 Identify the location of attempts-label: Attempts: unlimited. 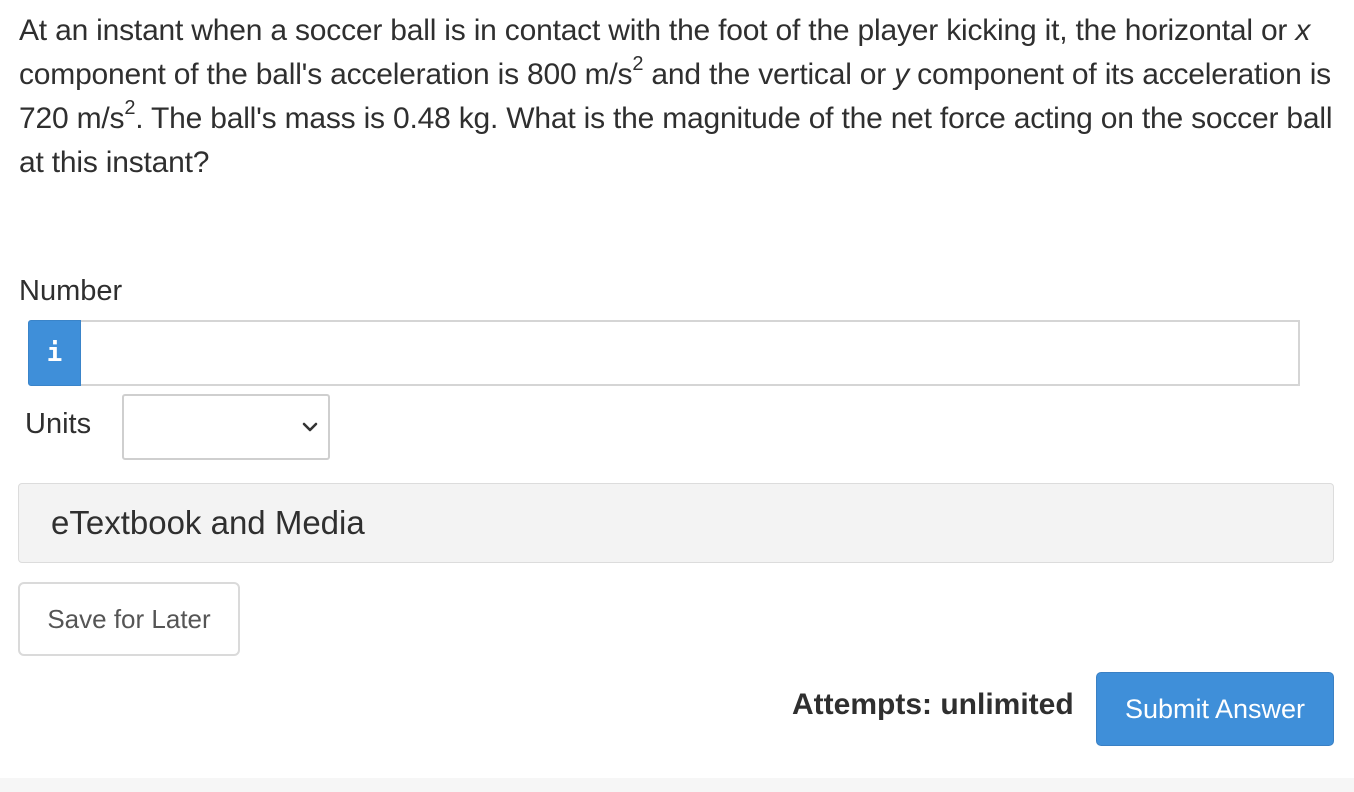
(933, 704).